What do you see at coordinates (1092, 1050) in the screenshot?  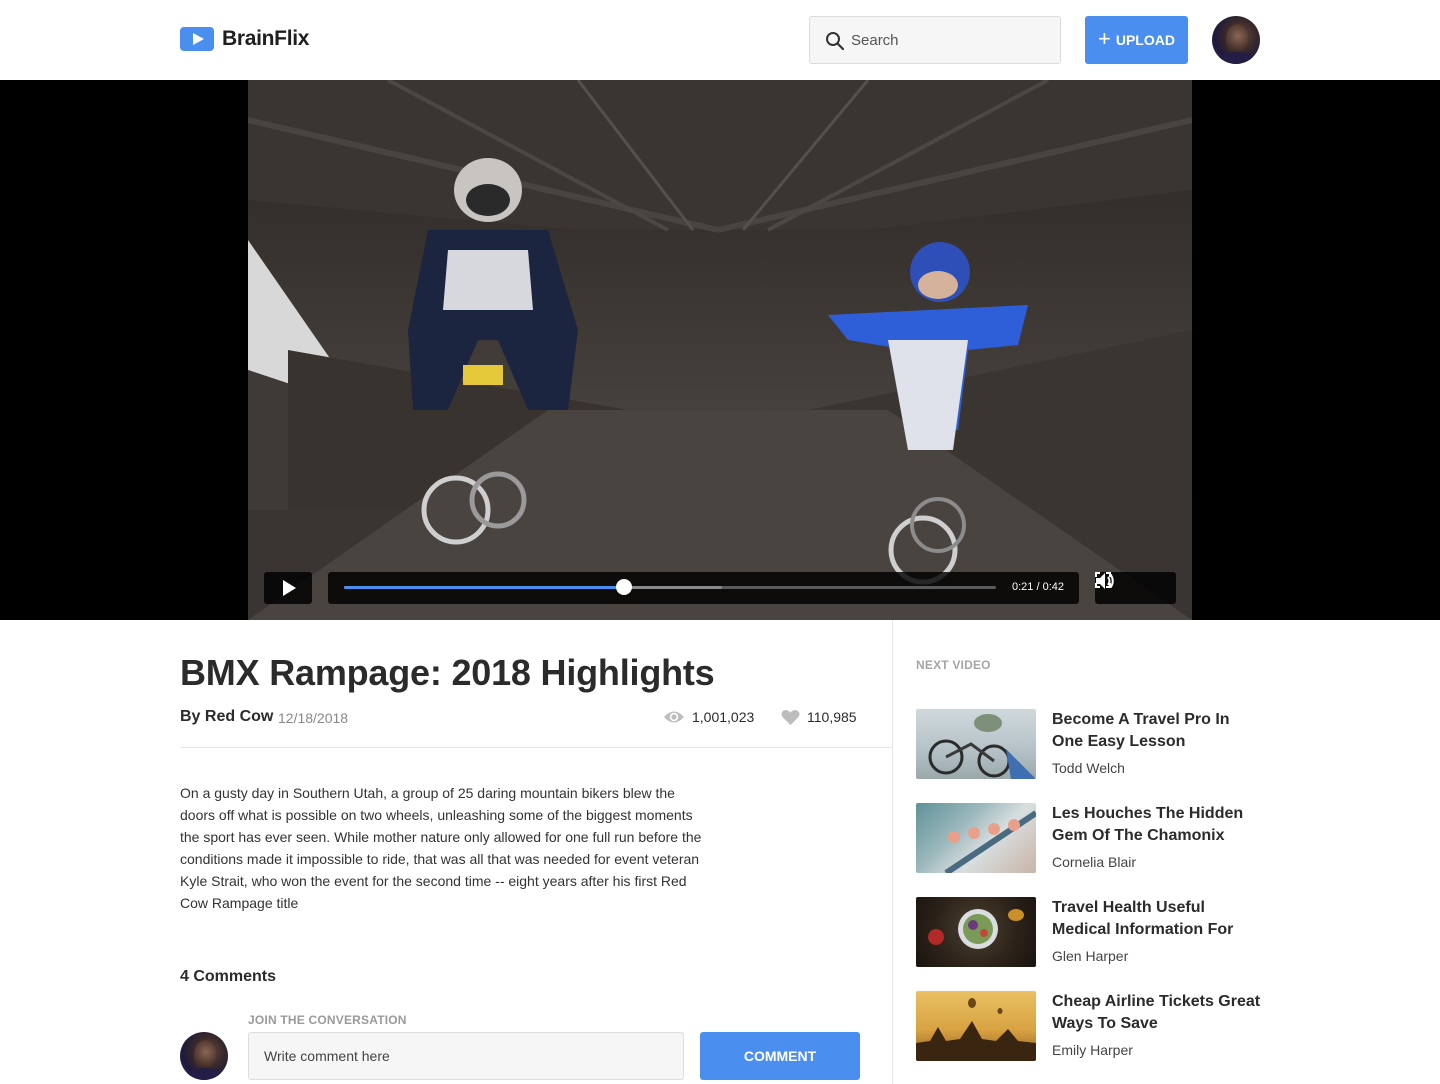 I see `next-video-author: Emily Harper` at bounding box center [1092, 1050].